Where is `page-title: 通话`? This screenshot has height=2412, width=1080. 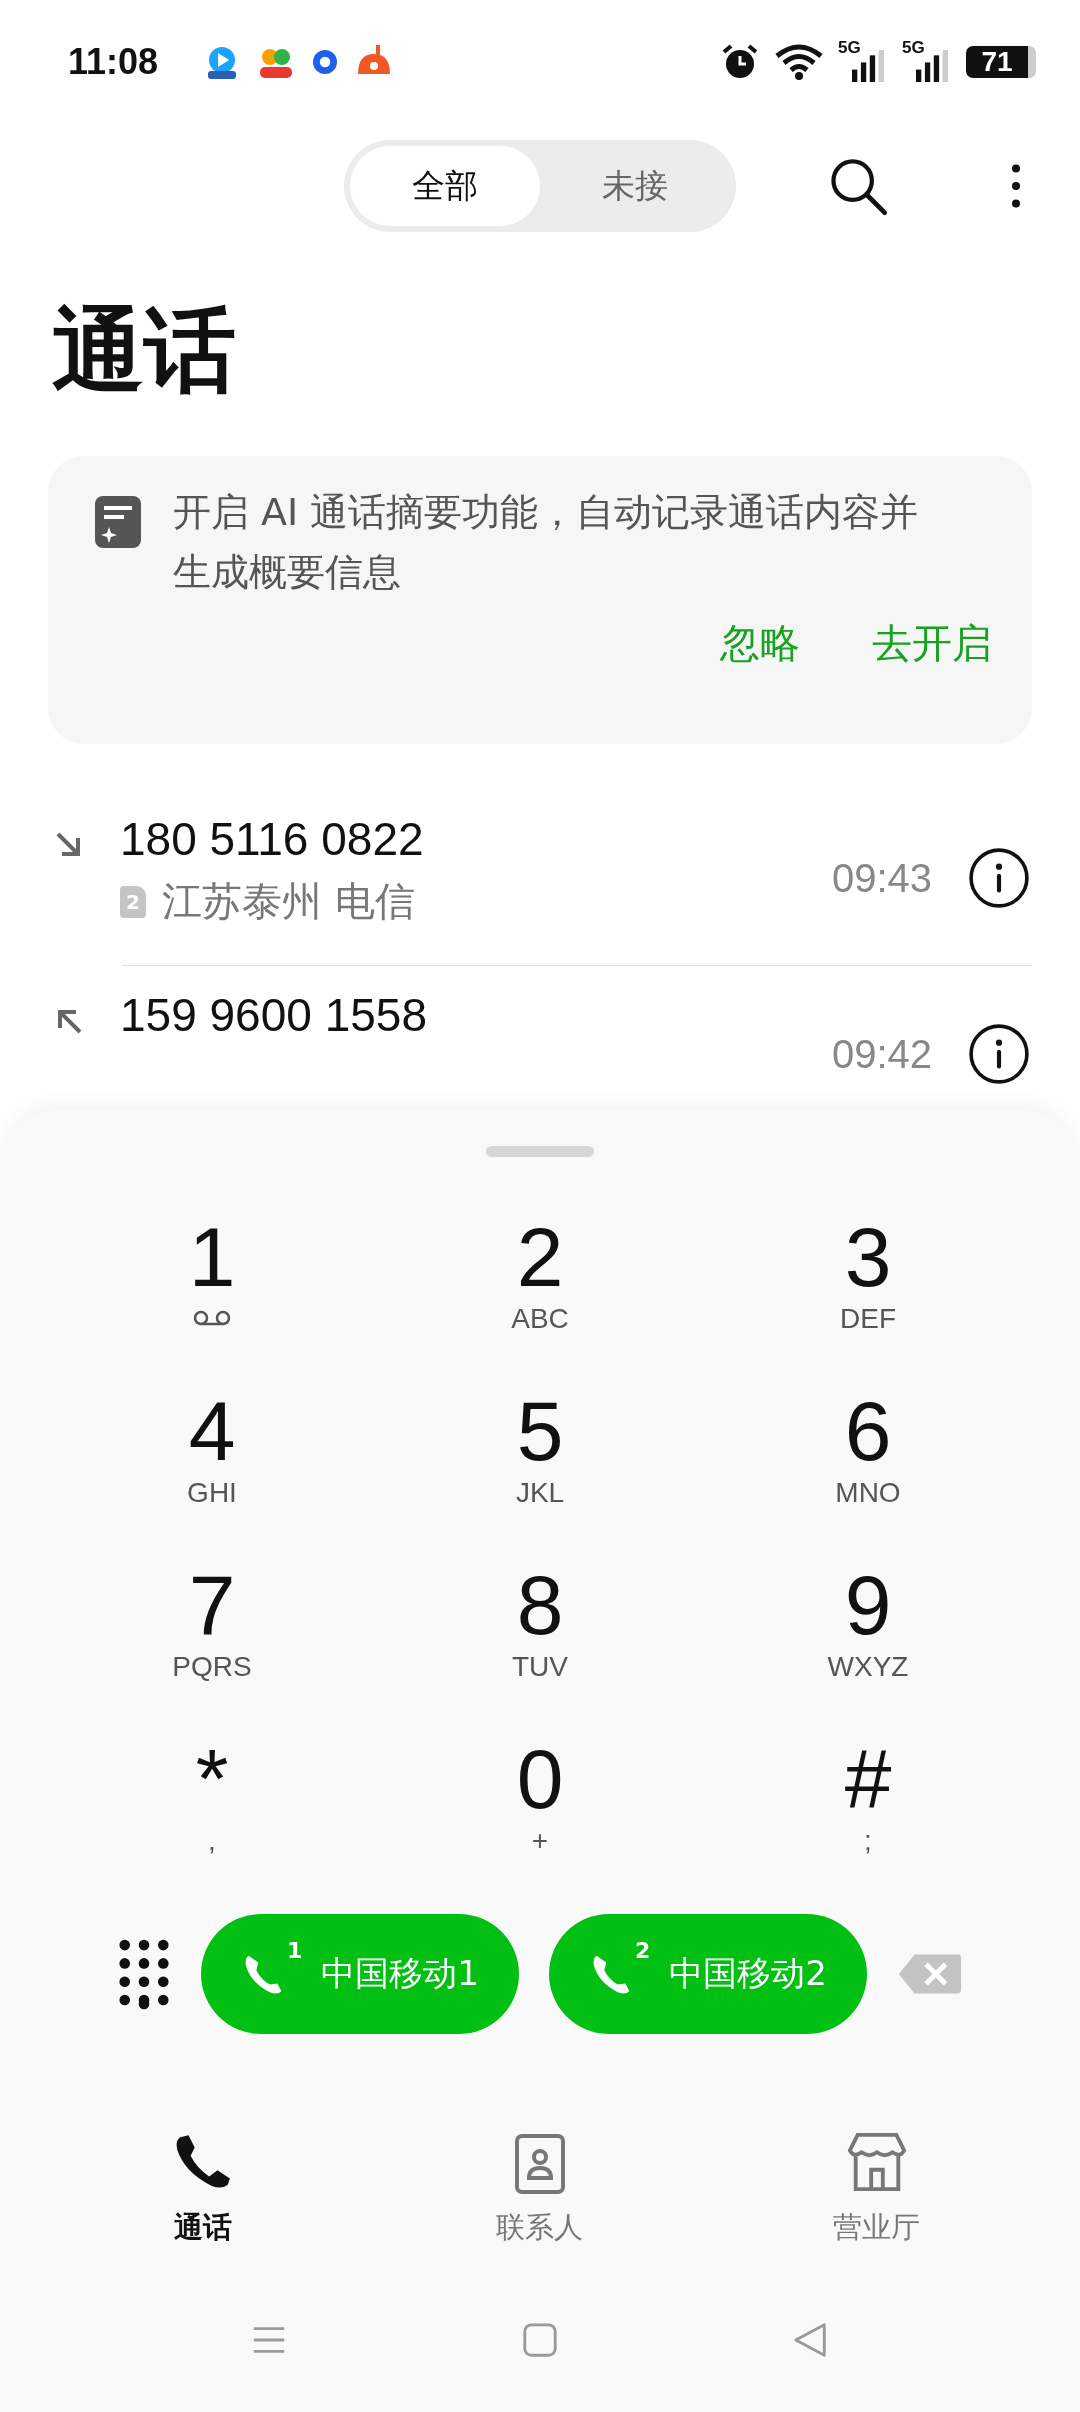
page-title: 通话 is located at coordinates (144, 351).